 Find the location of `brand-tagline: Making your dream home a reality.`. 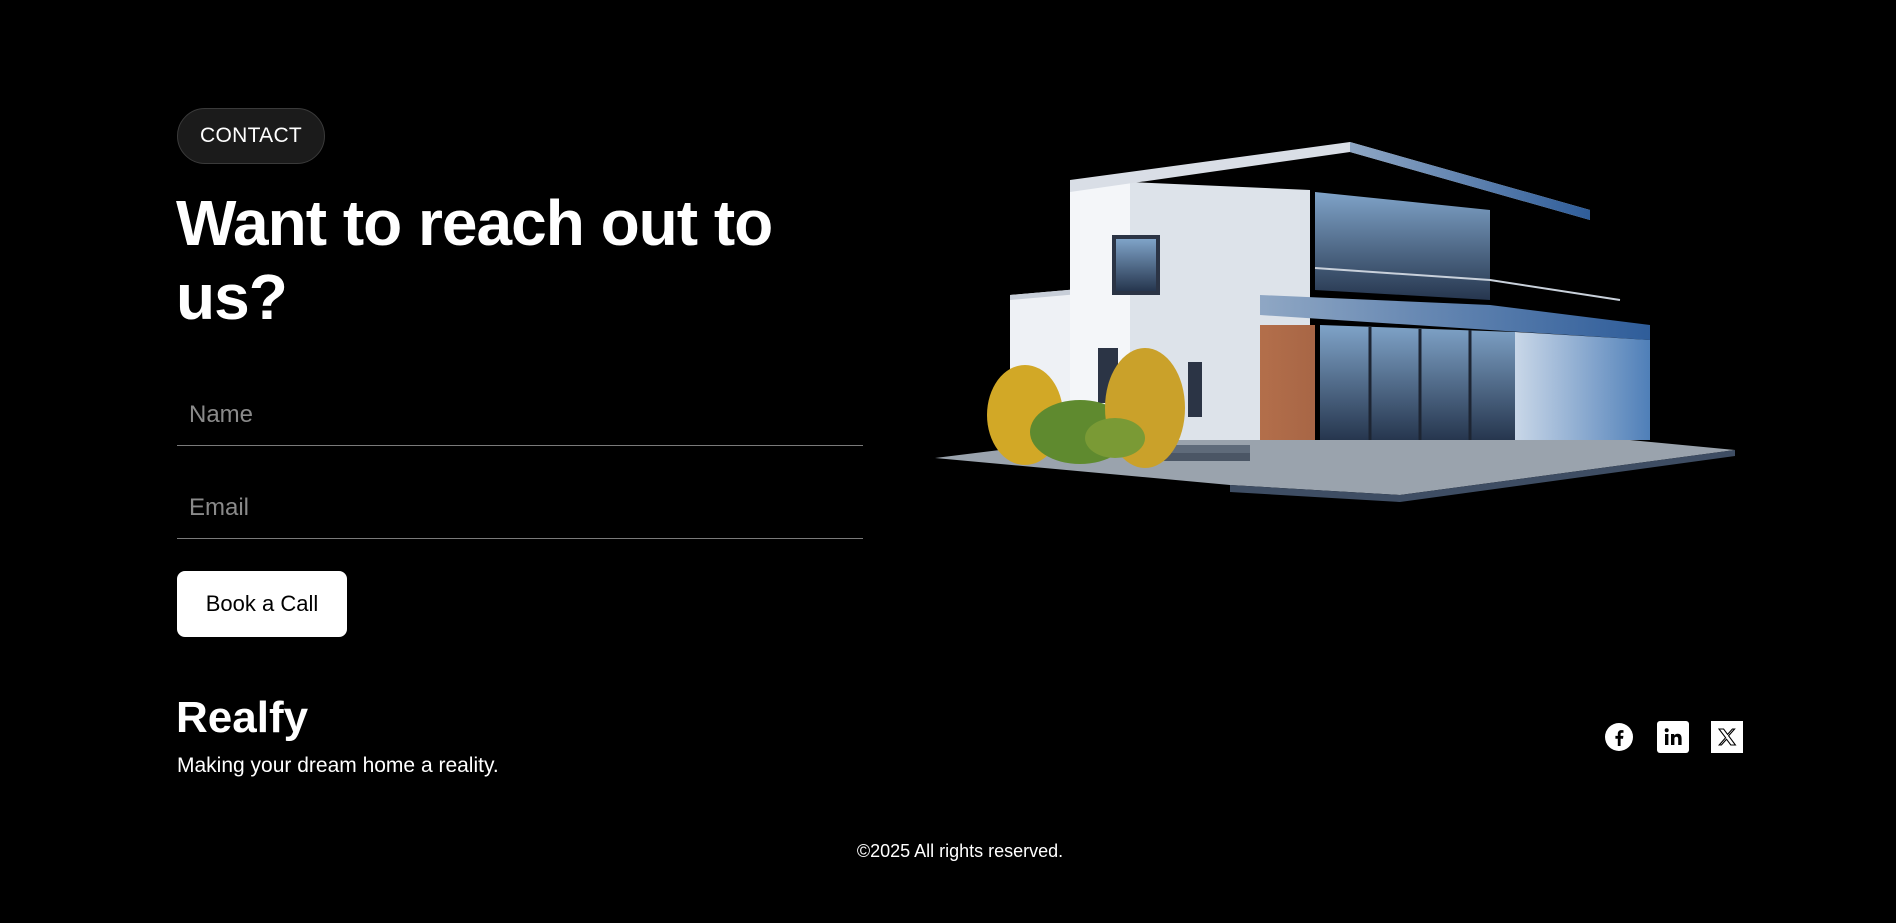

brand-tagline: Making your dream home a reality. is located at coordinates (338, 765).